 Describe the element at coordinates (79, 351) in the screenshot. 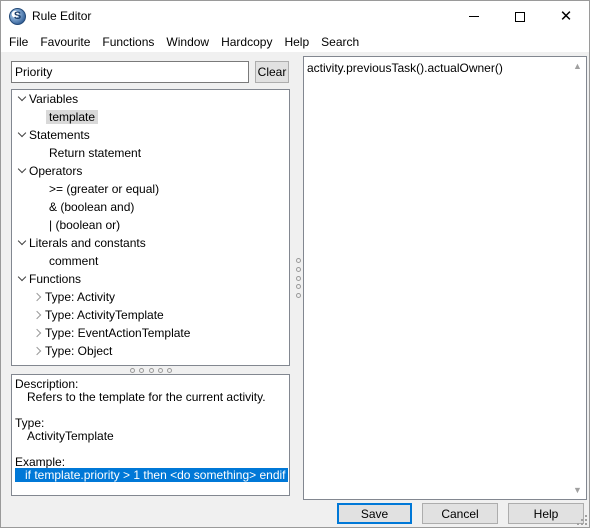

I see `tree-node-label: Type: Object` at that location.